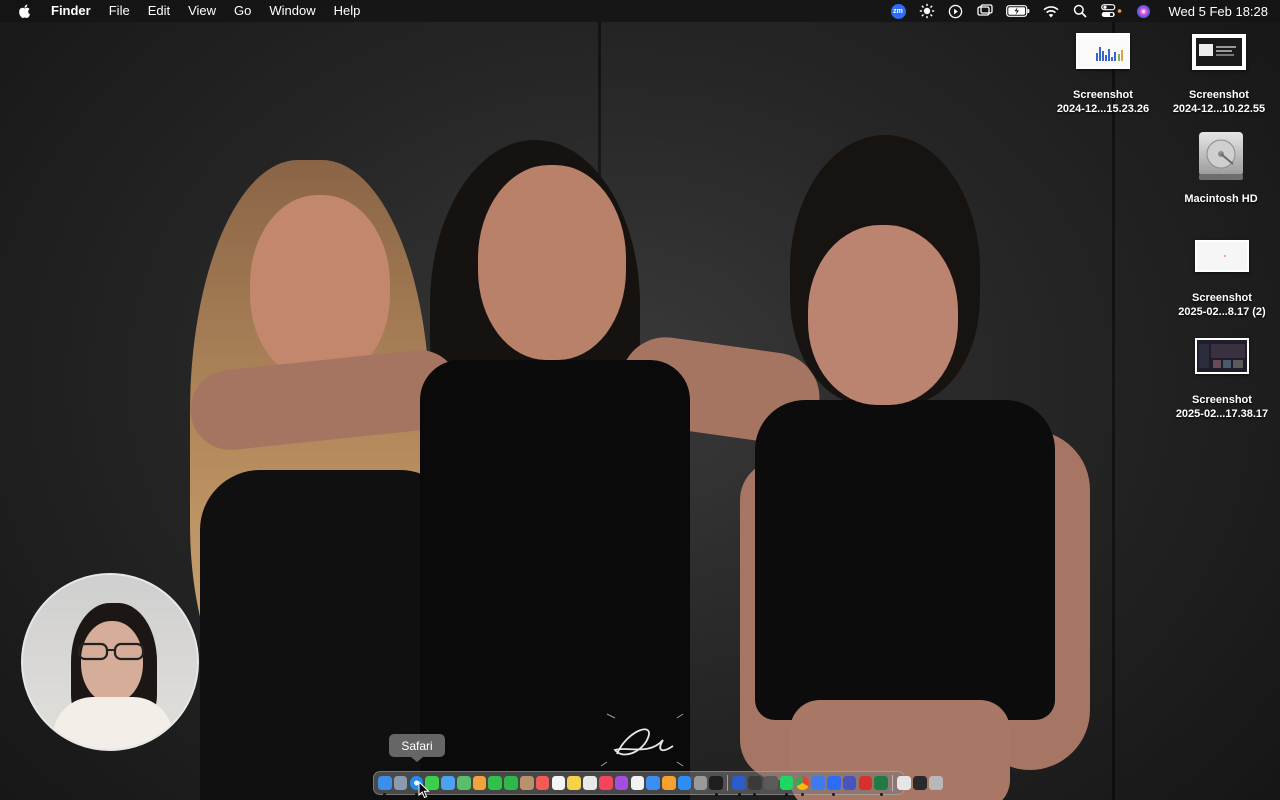 The height and width of the screenshot is (800, 1280). What do you see at coordinates (574, 783) in the screenshot?
I see `dock-item-notes-icon` at bounding box center [574, 783].